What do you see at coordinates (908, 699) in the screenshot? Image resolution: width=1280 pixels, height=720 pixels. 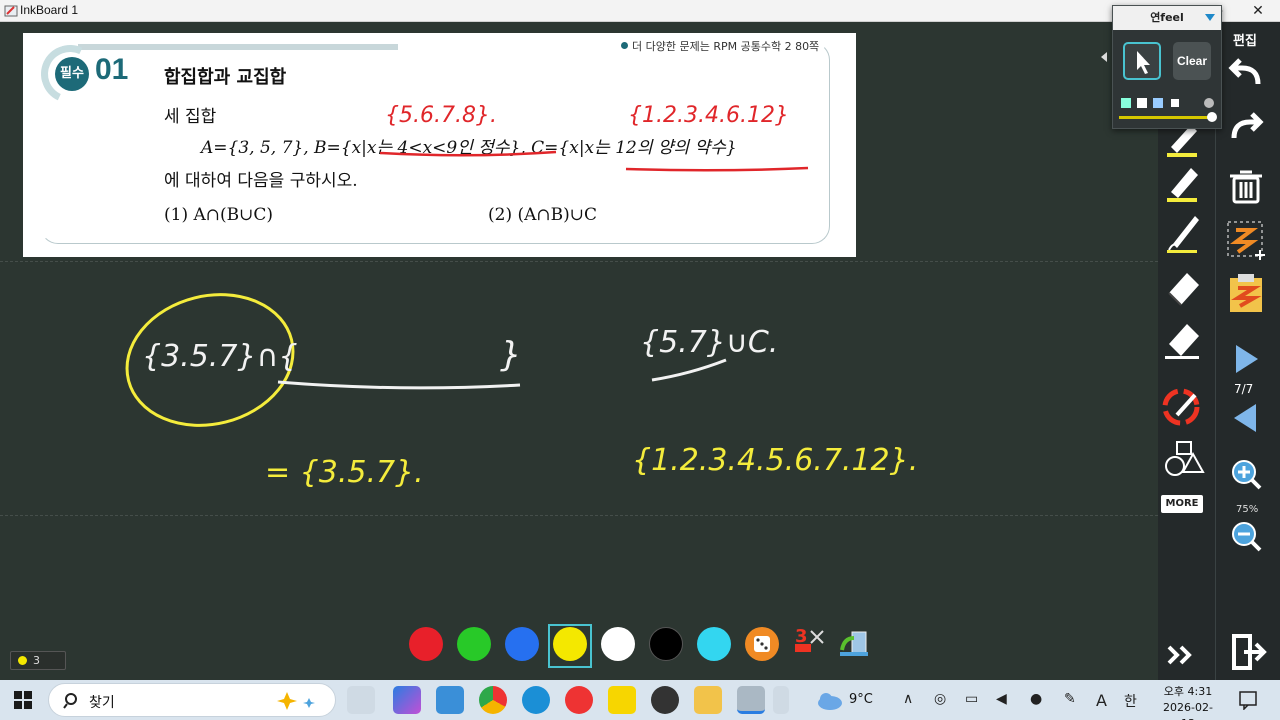 I see `tray-overflow-icon: ∧` at bounding box center [908, 699].